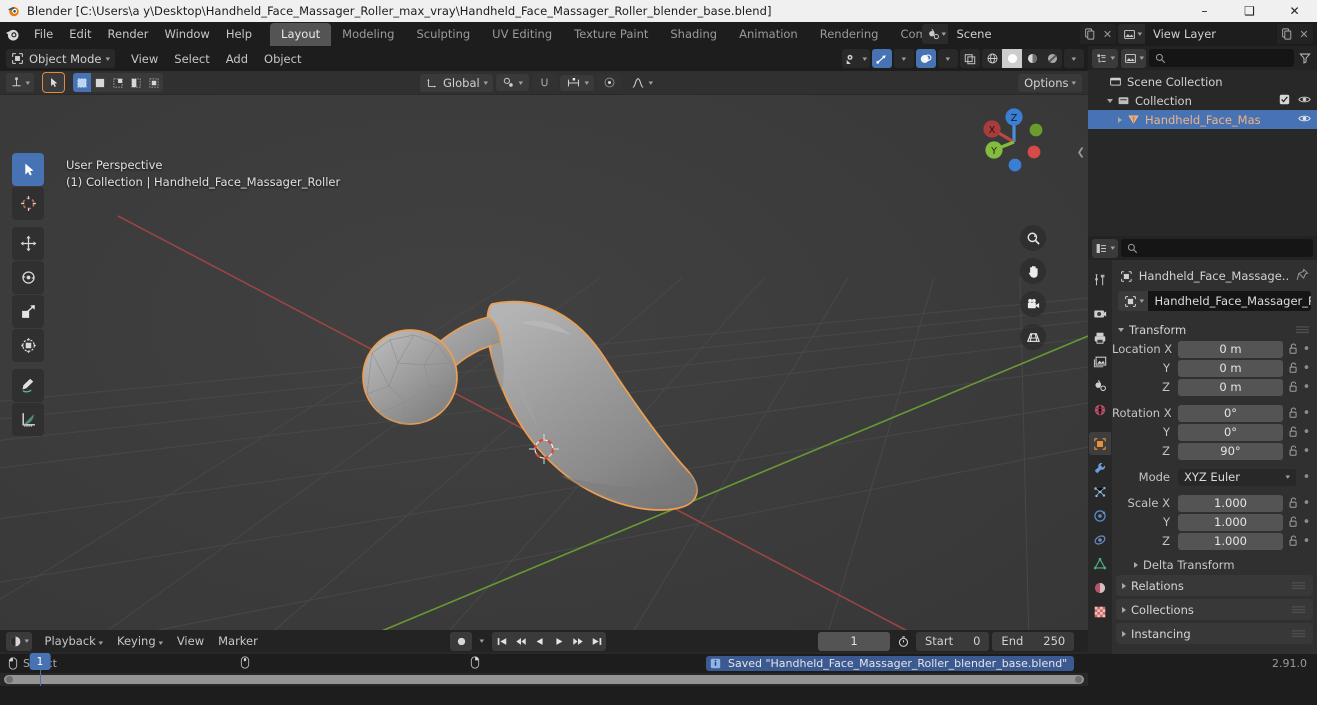 This screenshot has width=1317, height=705. I want to click on gizmo-dropdown: ▾, so click(904, 58).